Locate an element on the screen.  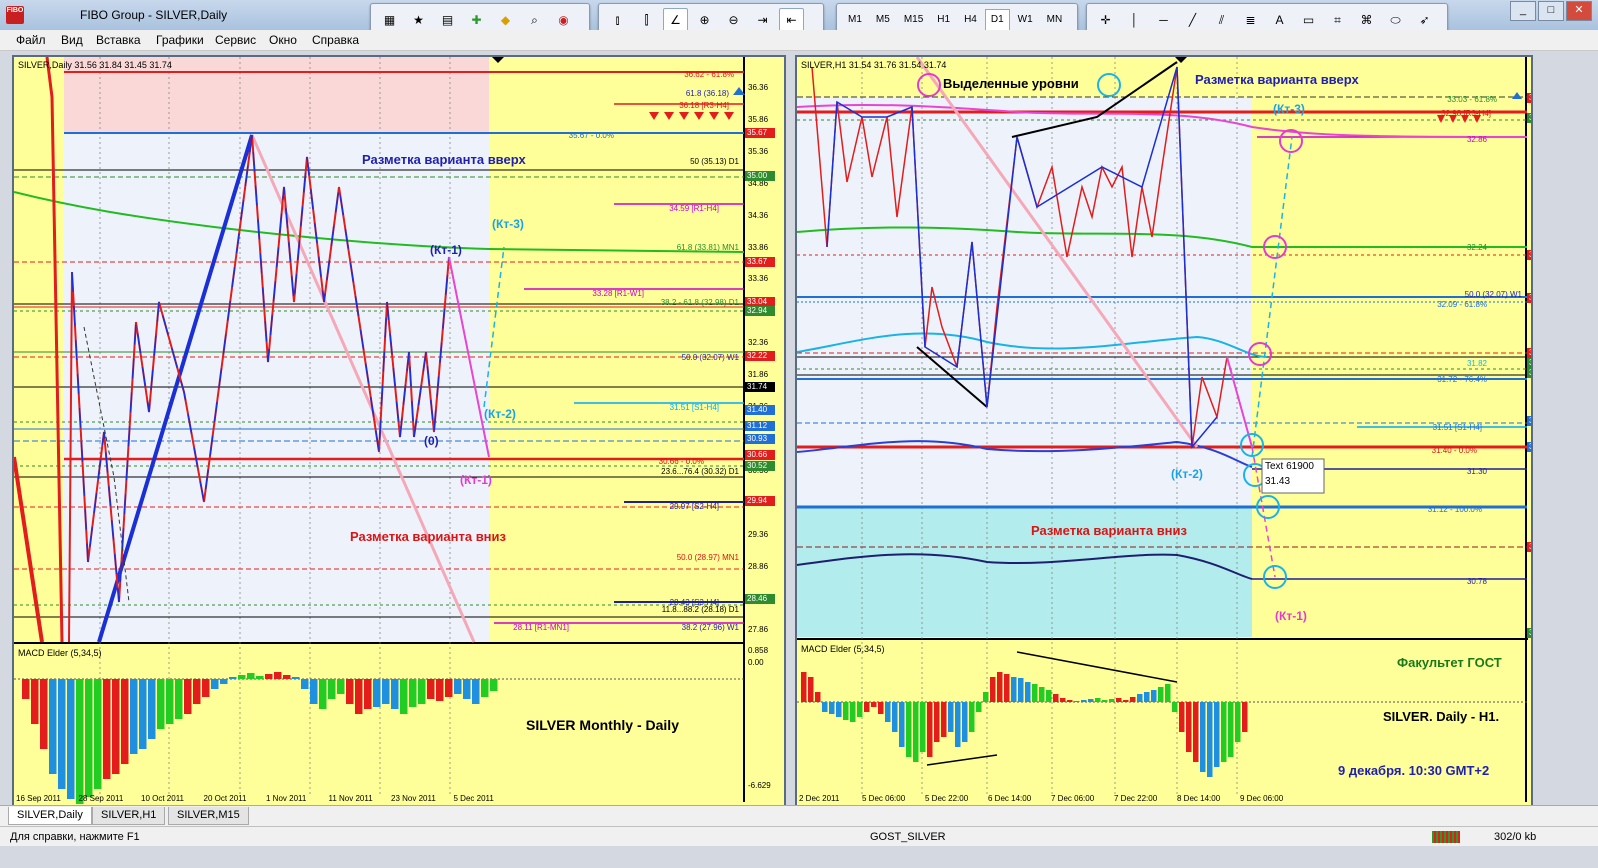
timeframe-w1: W1 is located at coordinates (1025, 20).